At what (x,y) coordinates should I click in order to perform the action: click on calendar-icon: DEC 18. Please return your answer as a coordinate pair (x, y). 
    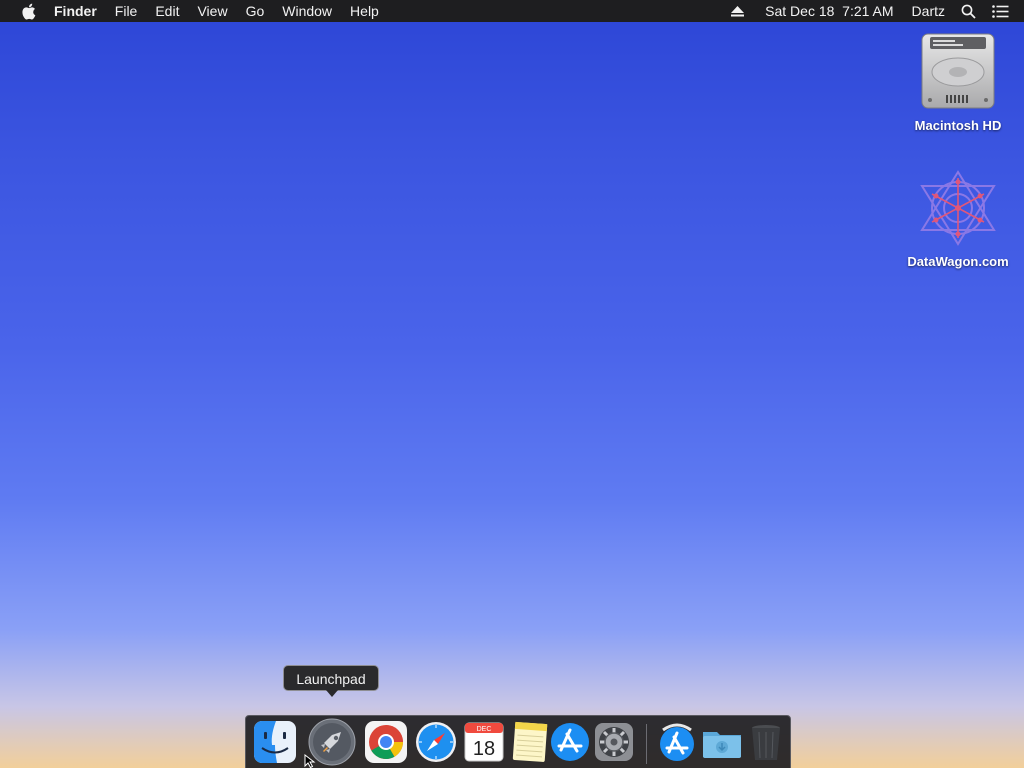
    Looking at the image, I should click on (484, 742).